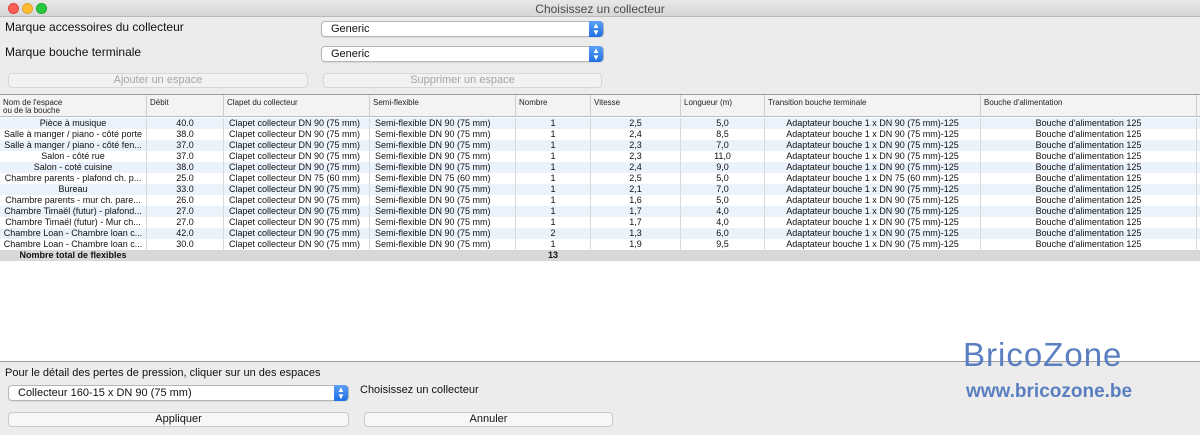 The height and width of the screenshot is (435, 1200). I want to click on cell-space-name: Bureau, so click(73, 189).